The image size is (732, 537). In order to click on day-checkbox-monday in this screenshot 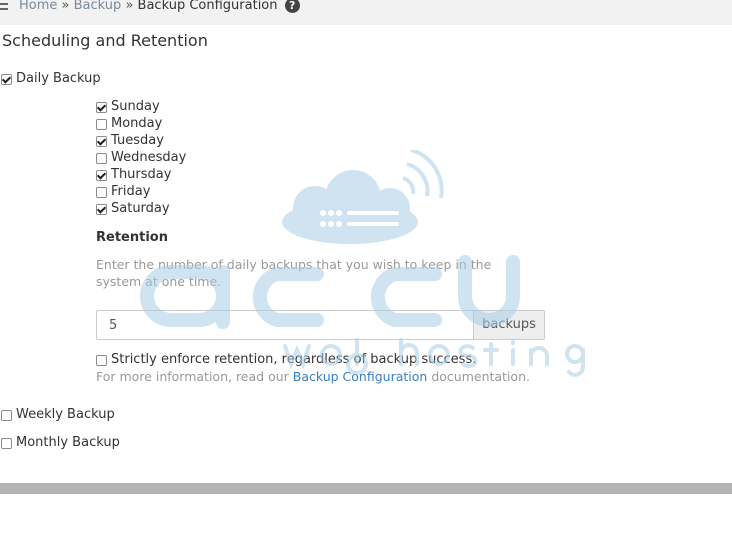, I will do `click(101, 124)`.